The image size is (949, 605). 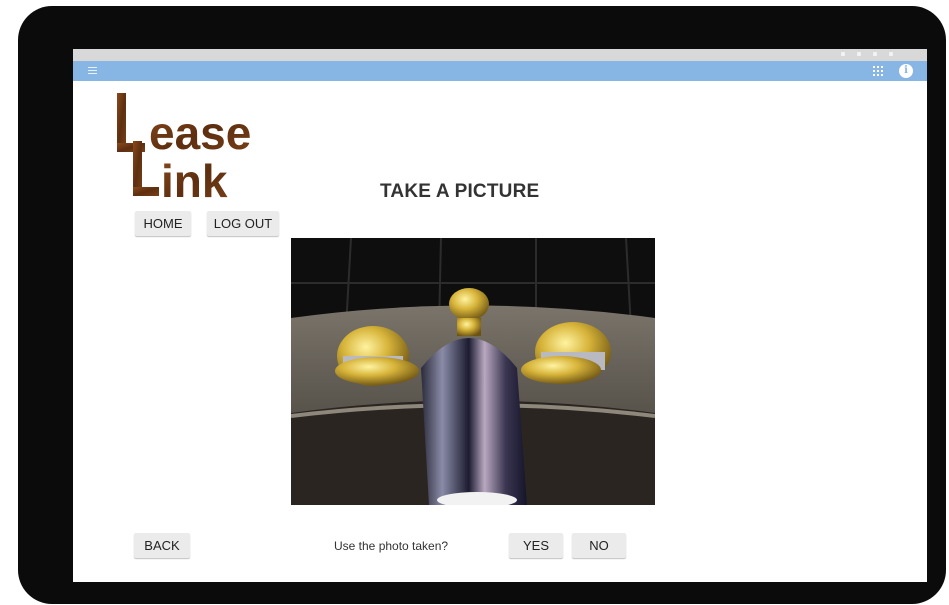 What do you see at coordinates (194, 179) in the screenshot?
I see `logo-line2: ink` at bounding box center [194, 179].